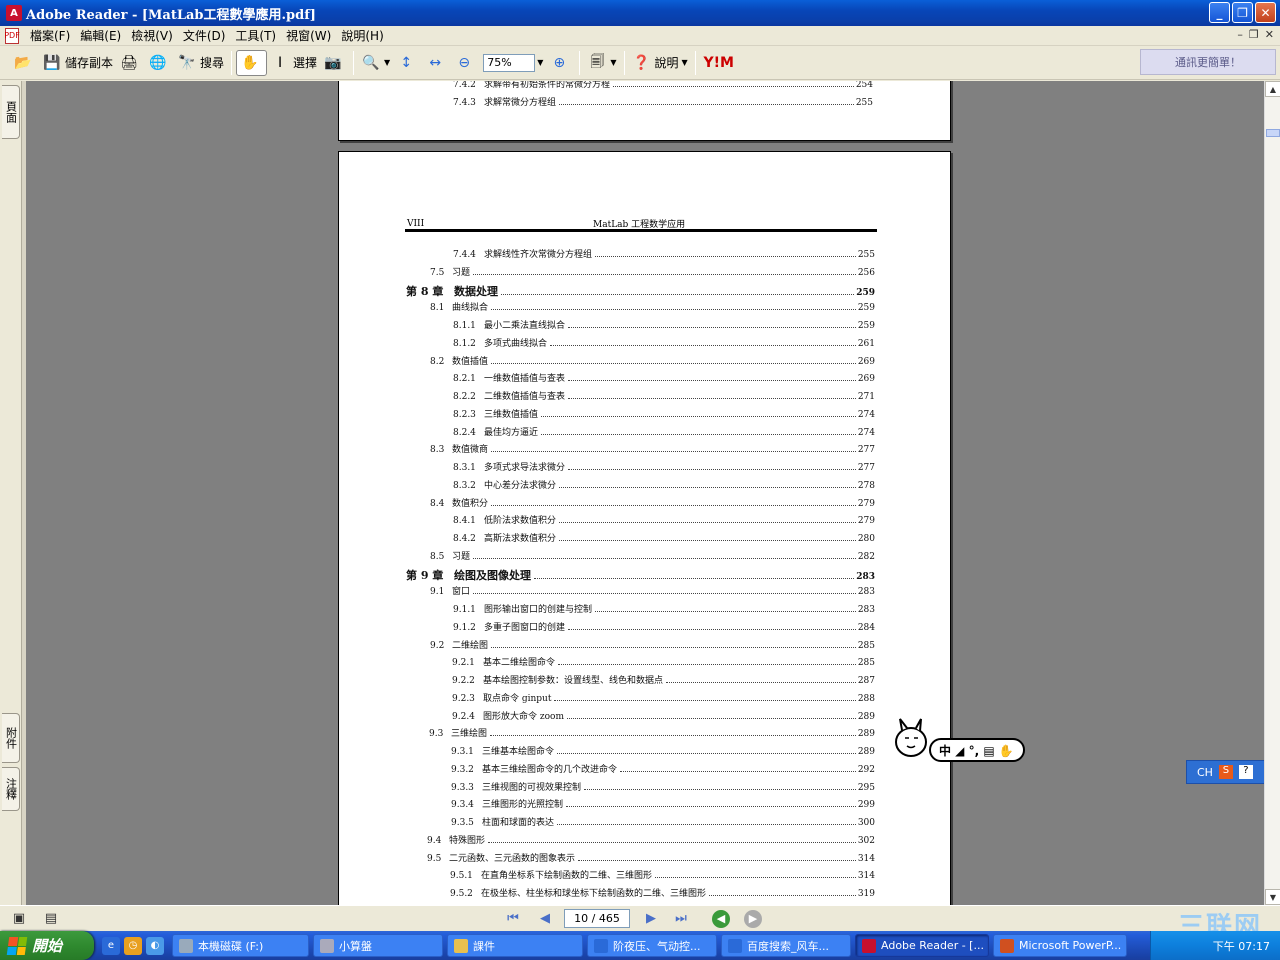 This screenshot has width=1280, height=960. What do you see at coordinates (663, 679) in the screenshot?
I see `toc-entry: 9.2.2 基本绘图控制参数：设置线型、线色和数据点 287` at bounding box center [663, 679].